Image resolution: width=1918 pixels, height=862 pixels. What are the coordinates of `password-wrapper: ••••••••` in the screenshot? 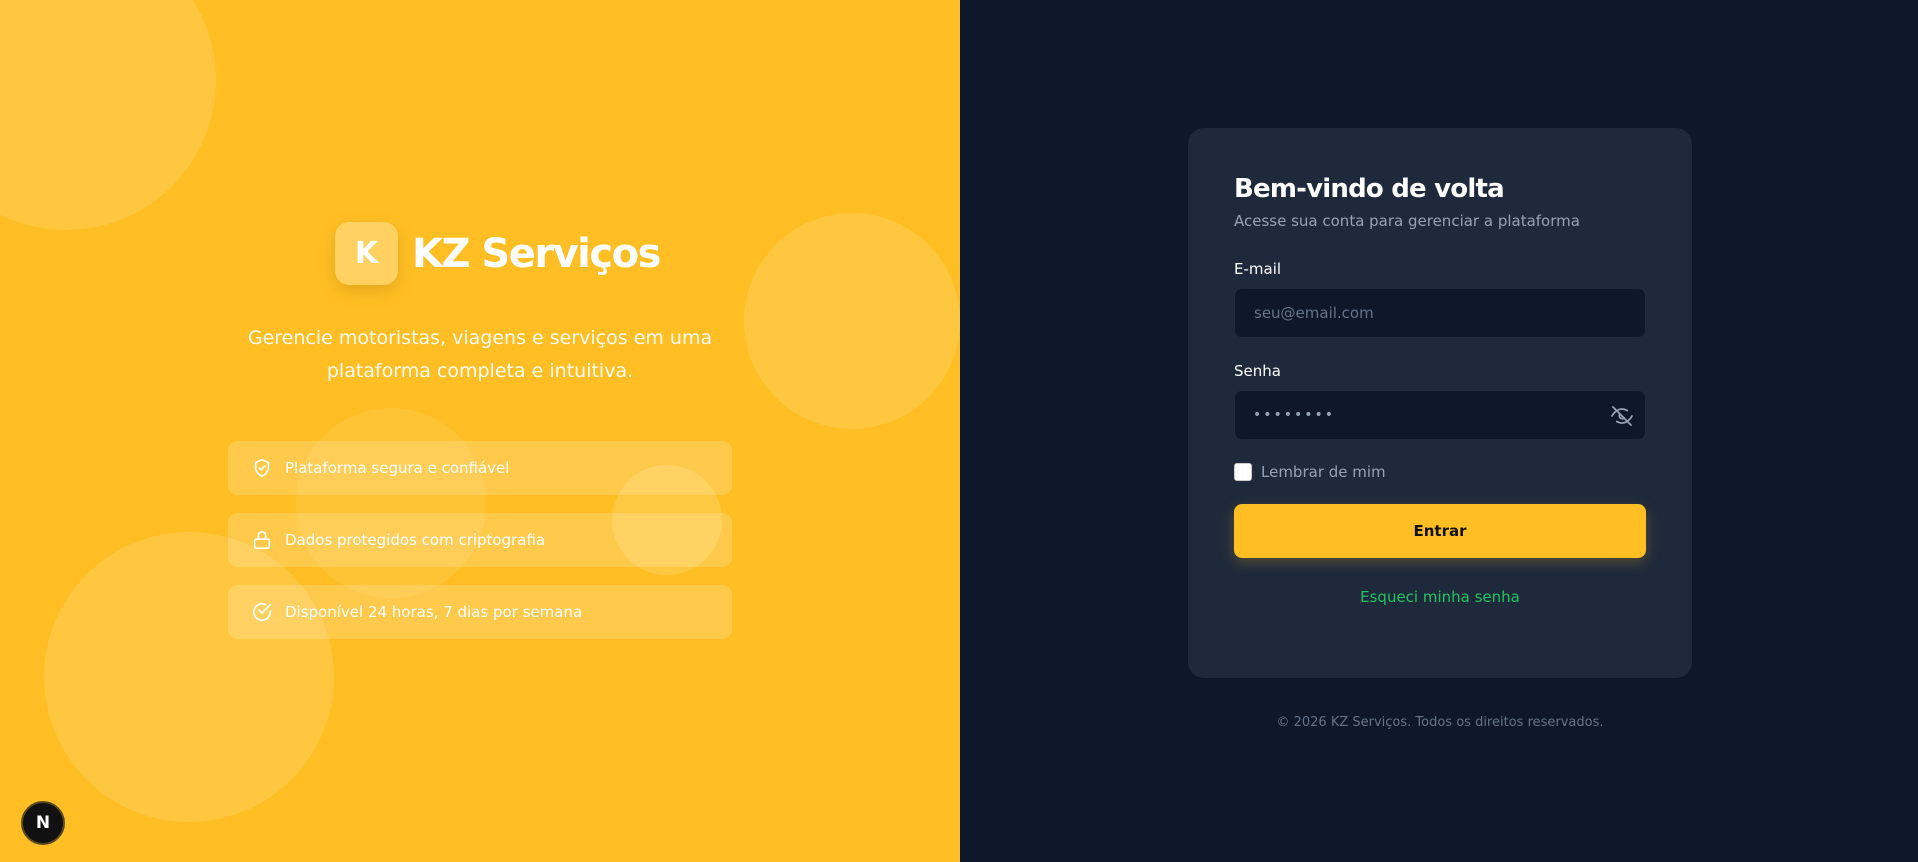 It's located at (1440, 410).